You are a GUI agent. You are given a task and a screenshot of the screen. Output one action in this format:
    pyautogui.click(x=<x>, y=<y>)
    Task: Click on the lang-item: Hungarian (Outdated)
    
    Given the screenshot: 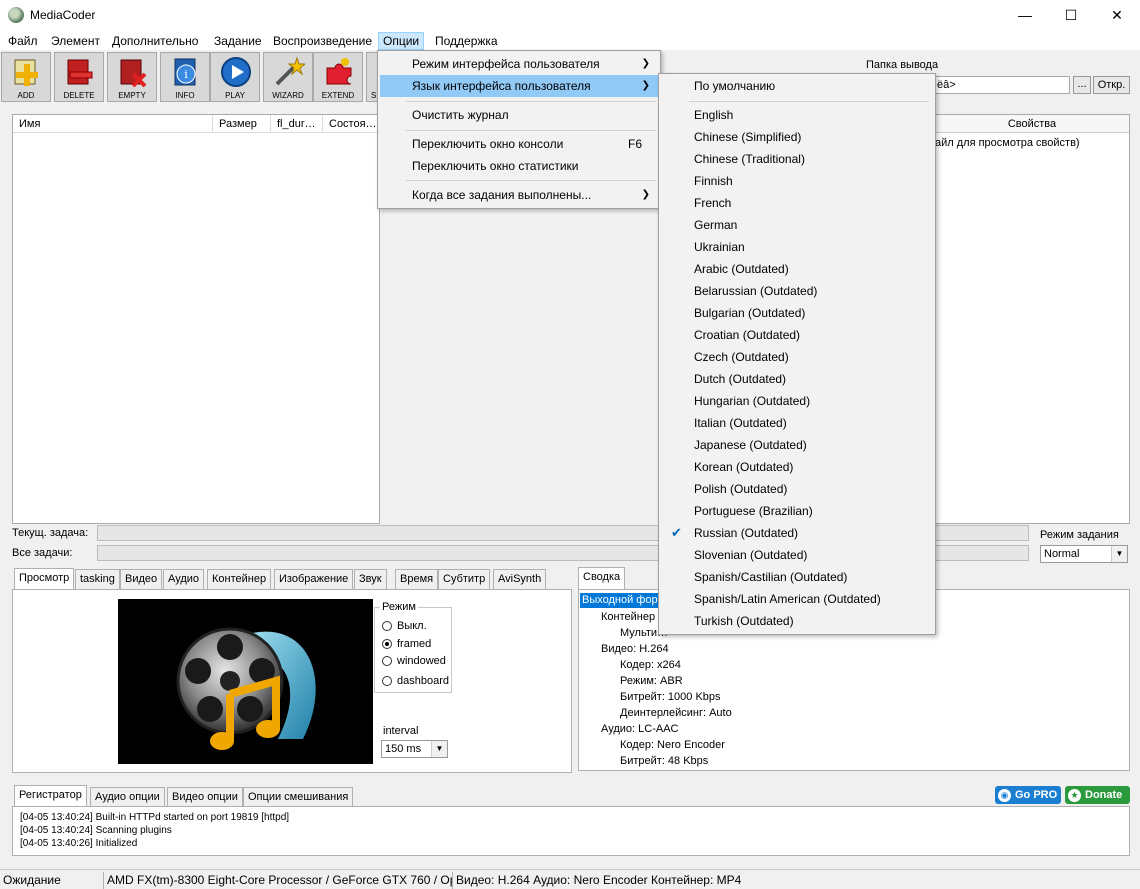 What is the action you would take?
    pyautogui.click(x=797, y=401)
    